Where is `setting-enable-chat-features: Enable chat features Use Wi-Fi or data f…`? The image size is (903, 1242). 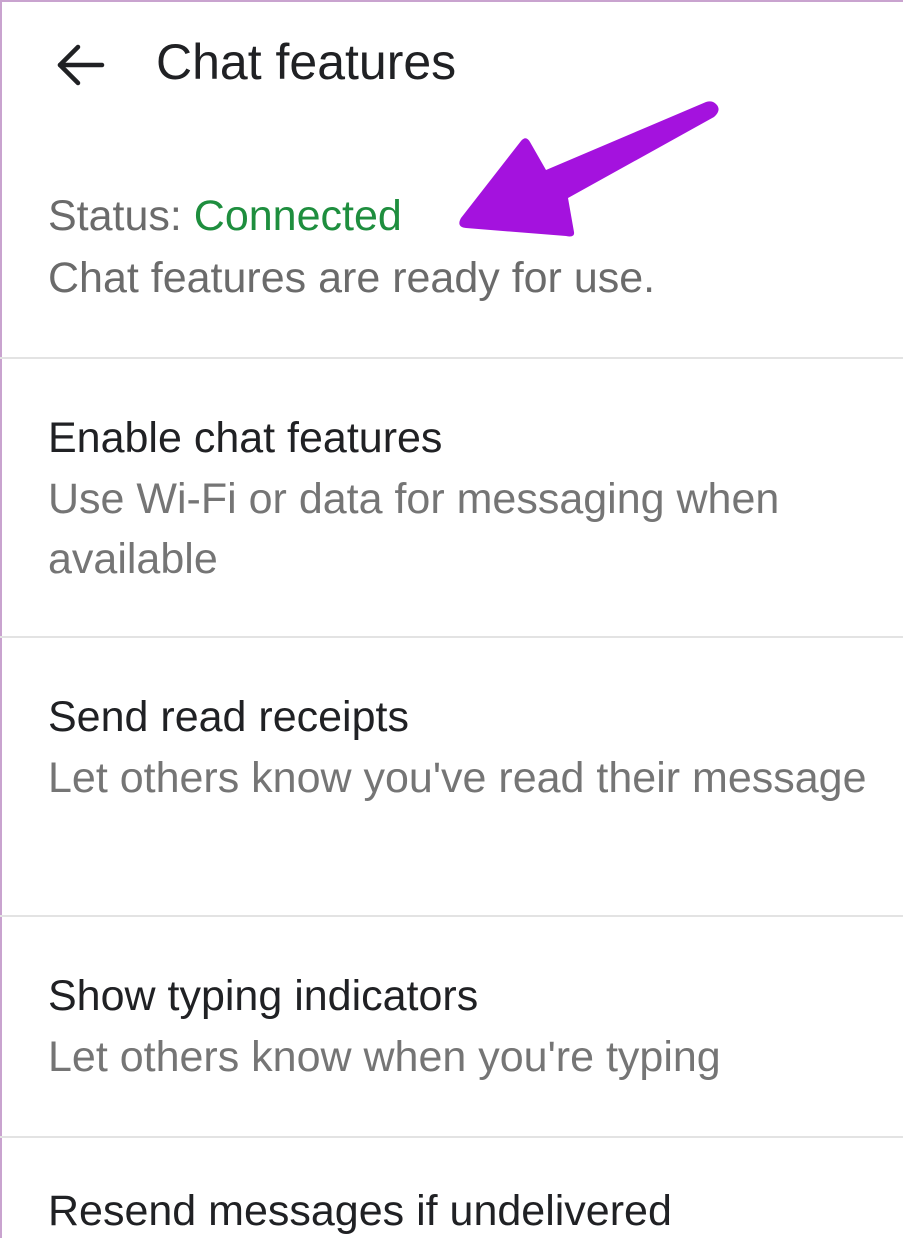 setting-enable-chat-features: Enable chat features Use Wi-Fi or data f… is located at coordinates (473, 498).